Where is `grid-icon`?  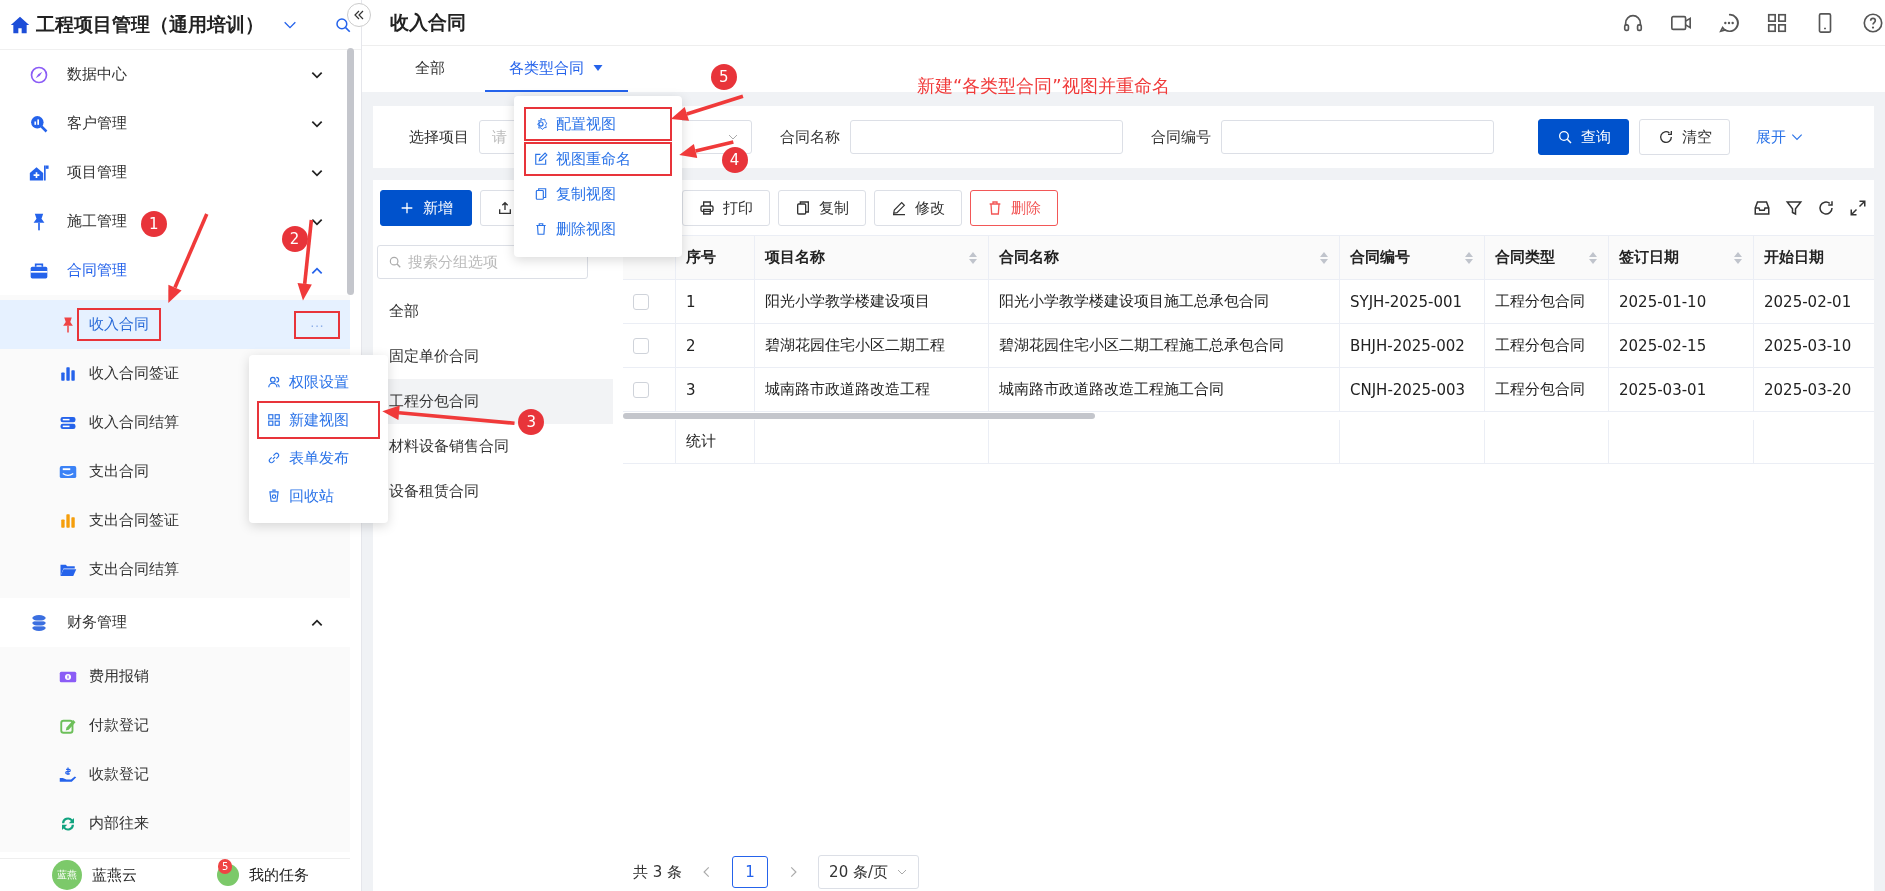
grid-icon is located at coordinates (274, 420).